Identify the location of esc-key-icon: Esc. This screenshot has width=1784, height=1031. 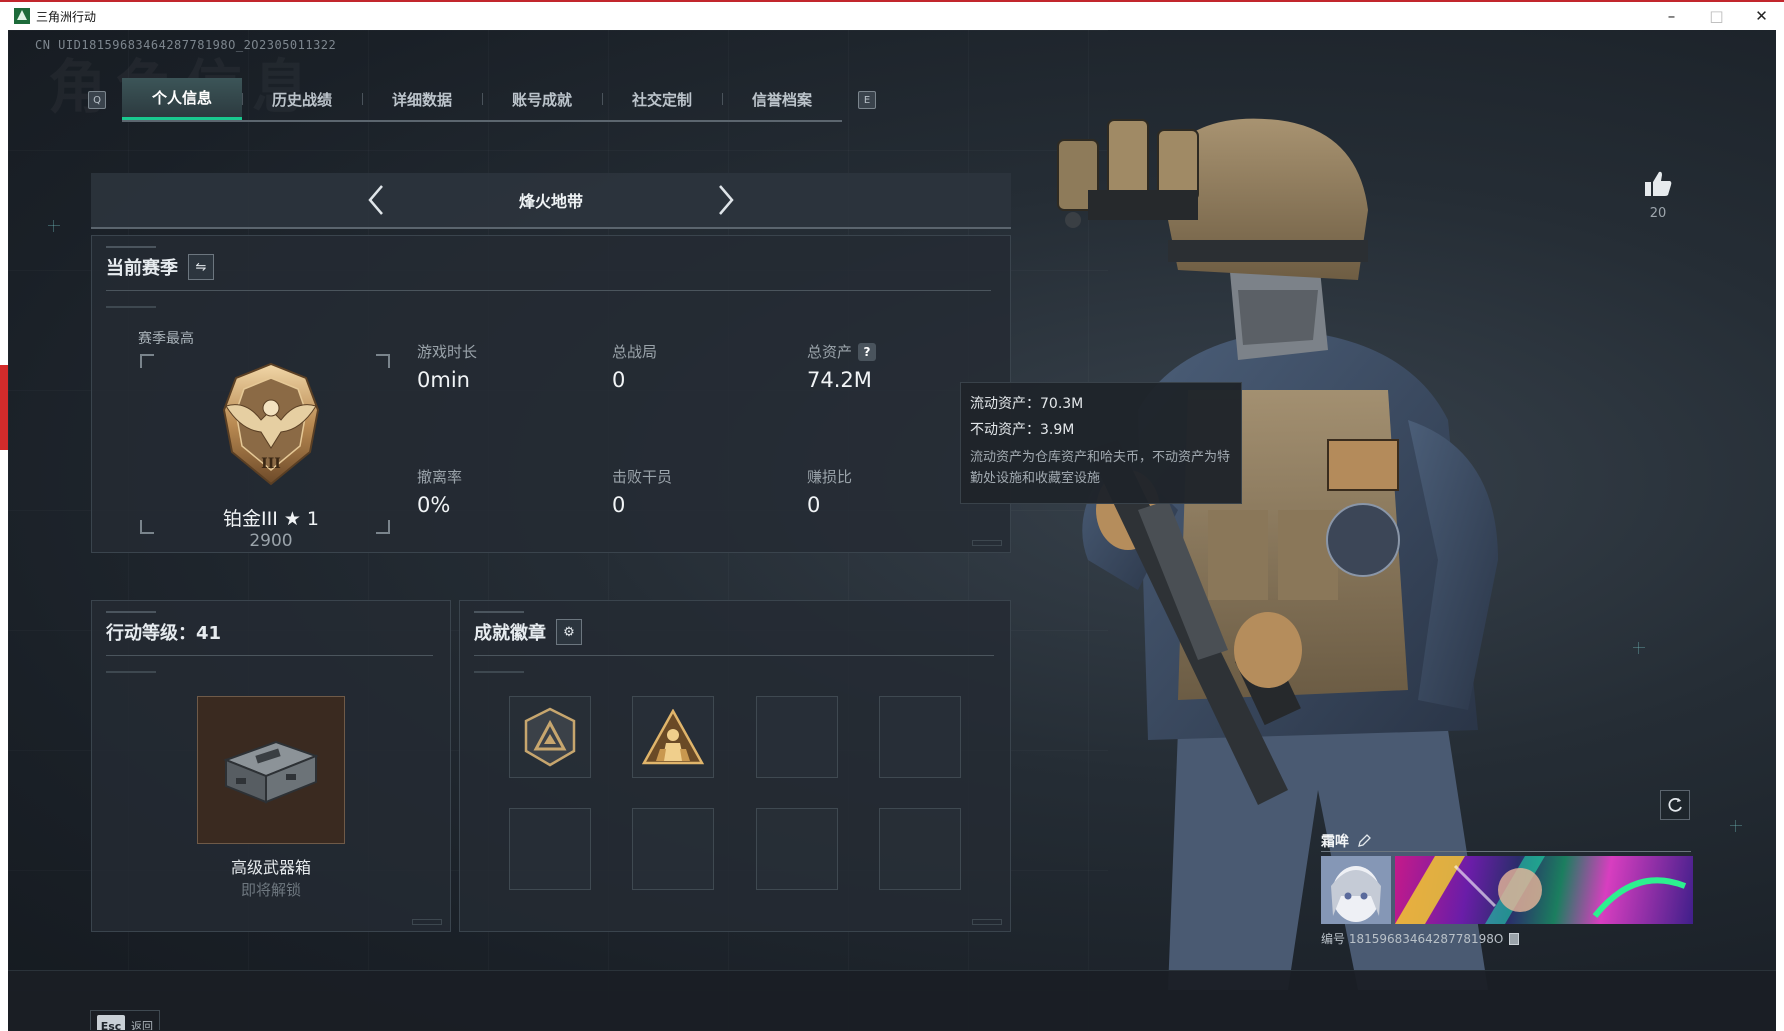
(111, 1022).